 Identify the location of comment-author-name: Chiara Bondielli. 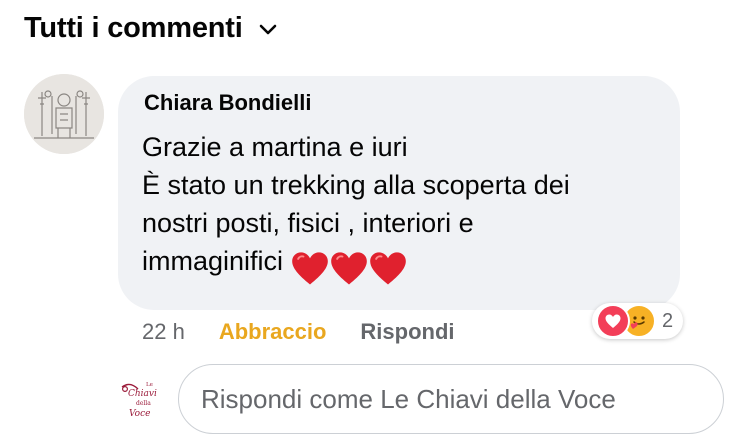
(227, 103).